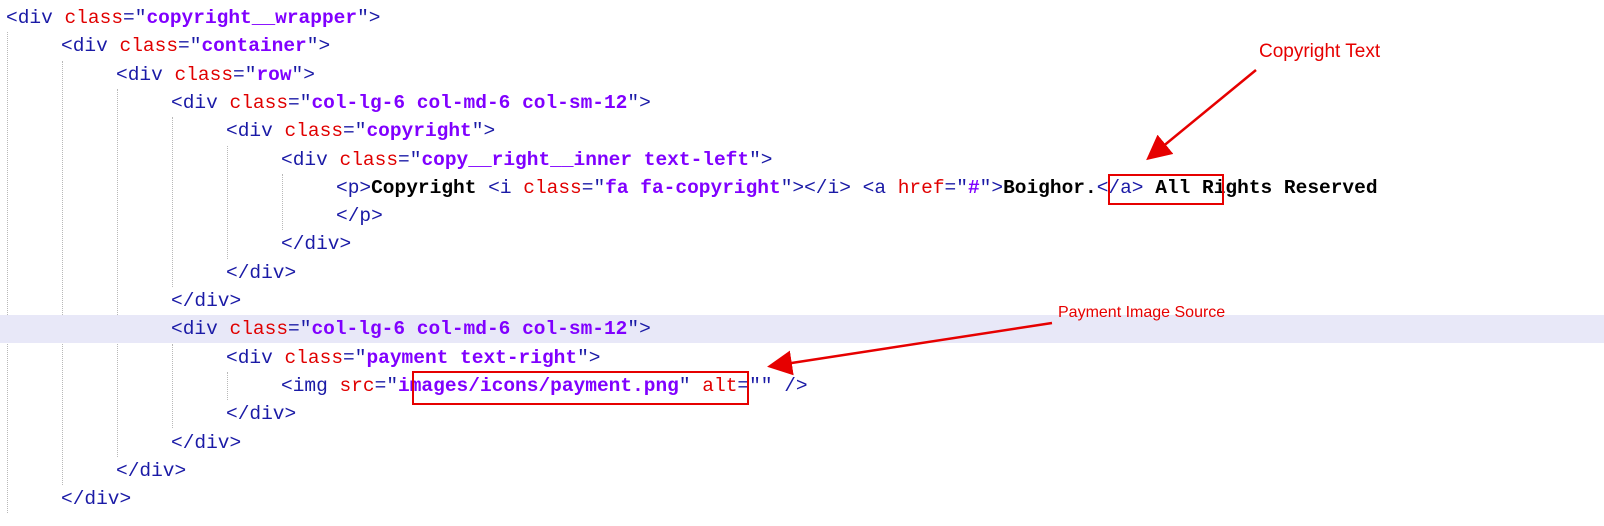  What do you see at coordinates (910, 348) in the screenshot?
I see `payment-arrow` at bounding box center [910, 348].